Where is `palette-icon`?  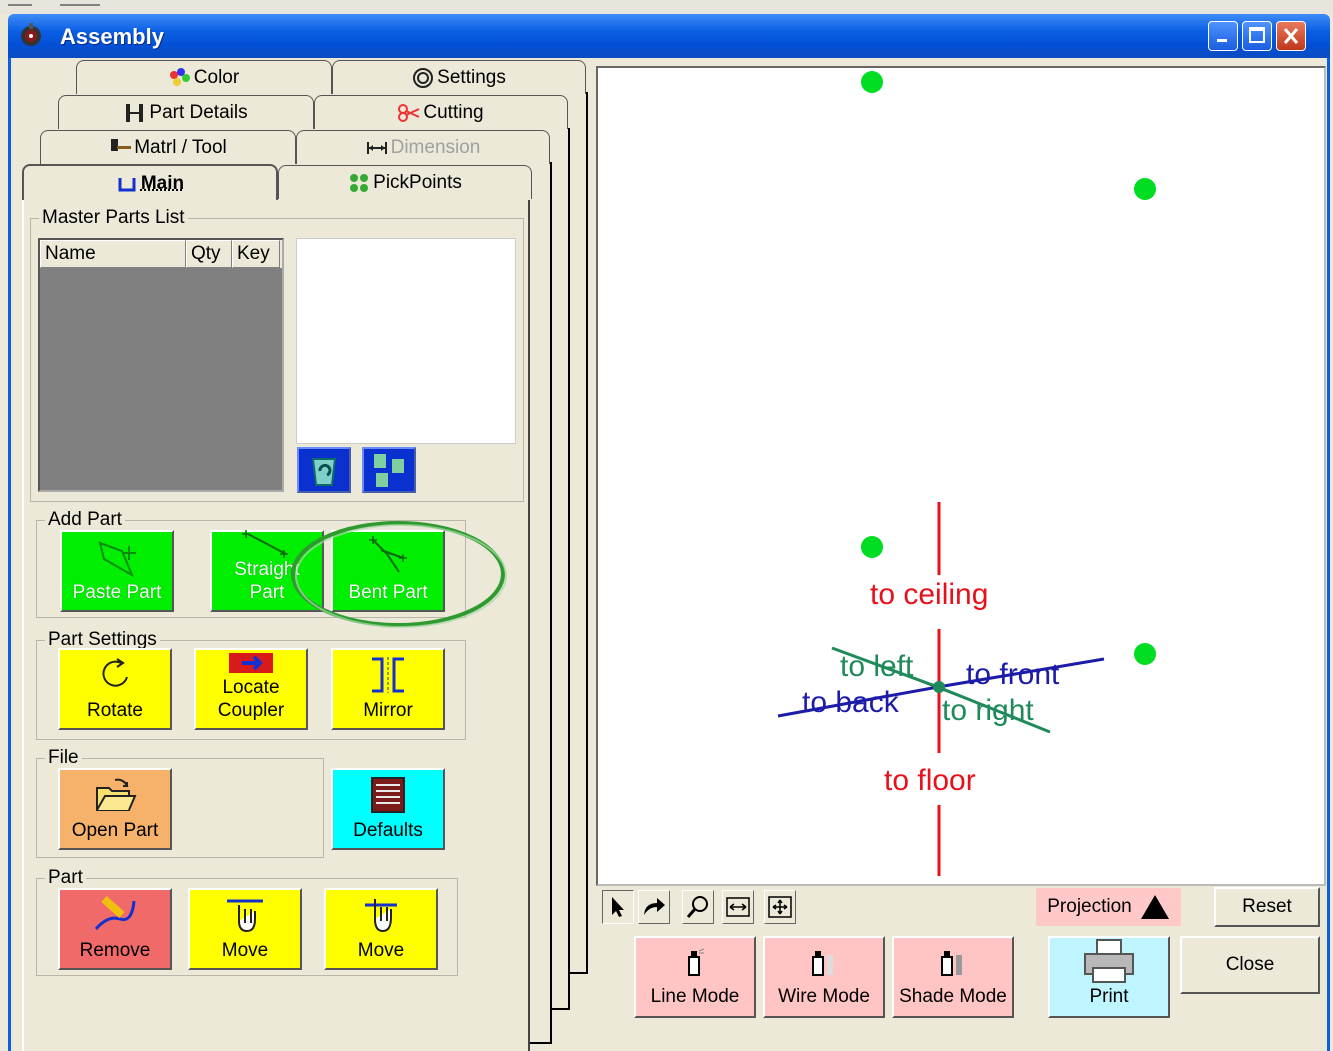
palette-icon is located at coordinates (179, 76).